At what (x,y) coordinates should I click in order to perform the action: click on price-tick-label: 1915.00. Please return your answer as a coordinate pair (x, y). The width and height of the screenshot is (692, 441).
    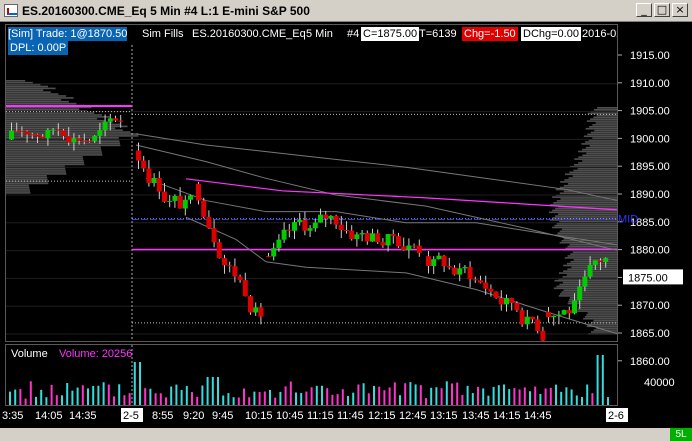
    Looking at the image, I should click on (650, 56).